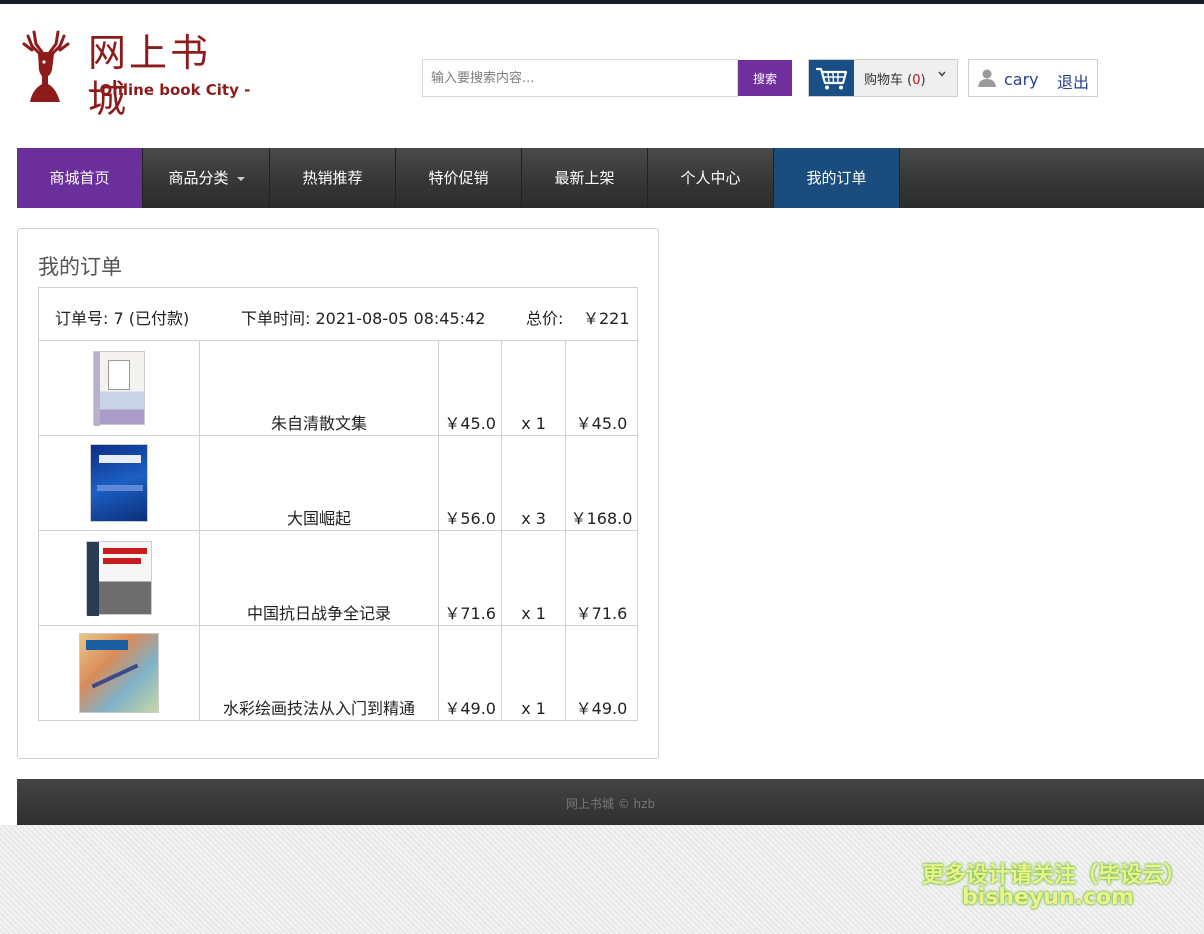  I want to click on caret-down-icon, so click(240, 178).